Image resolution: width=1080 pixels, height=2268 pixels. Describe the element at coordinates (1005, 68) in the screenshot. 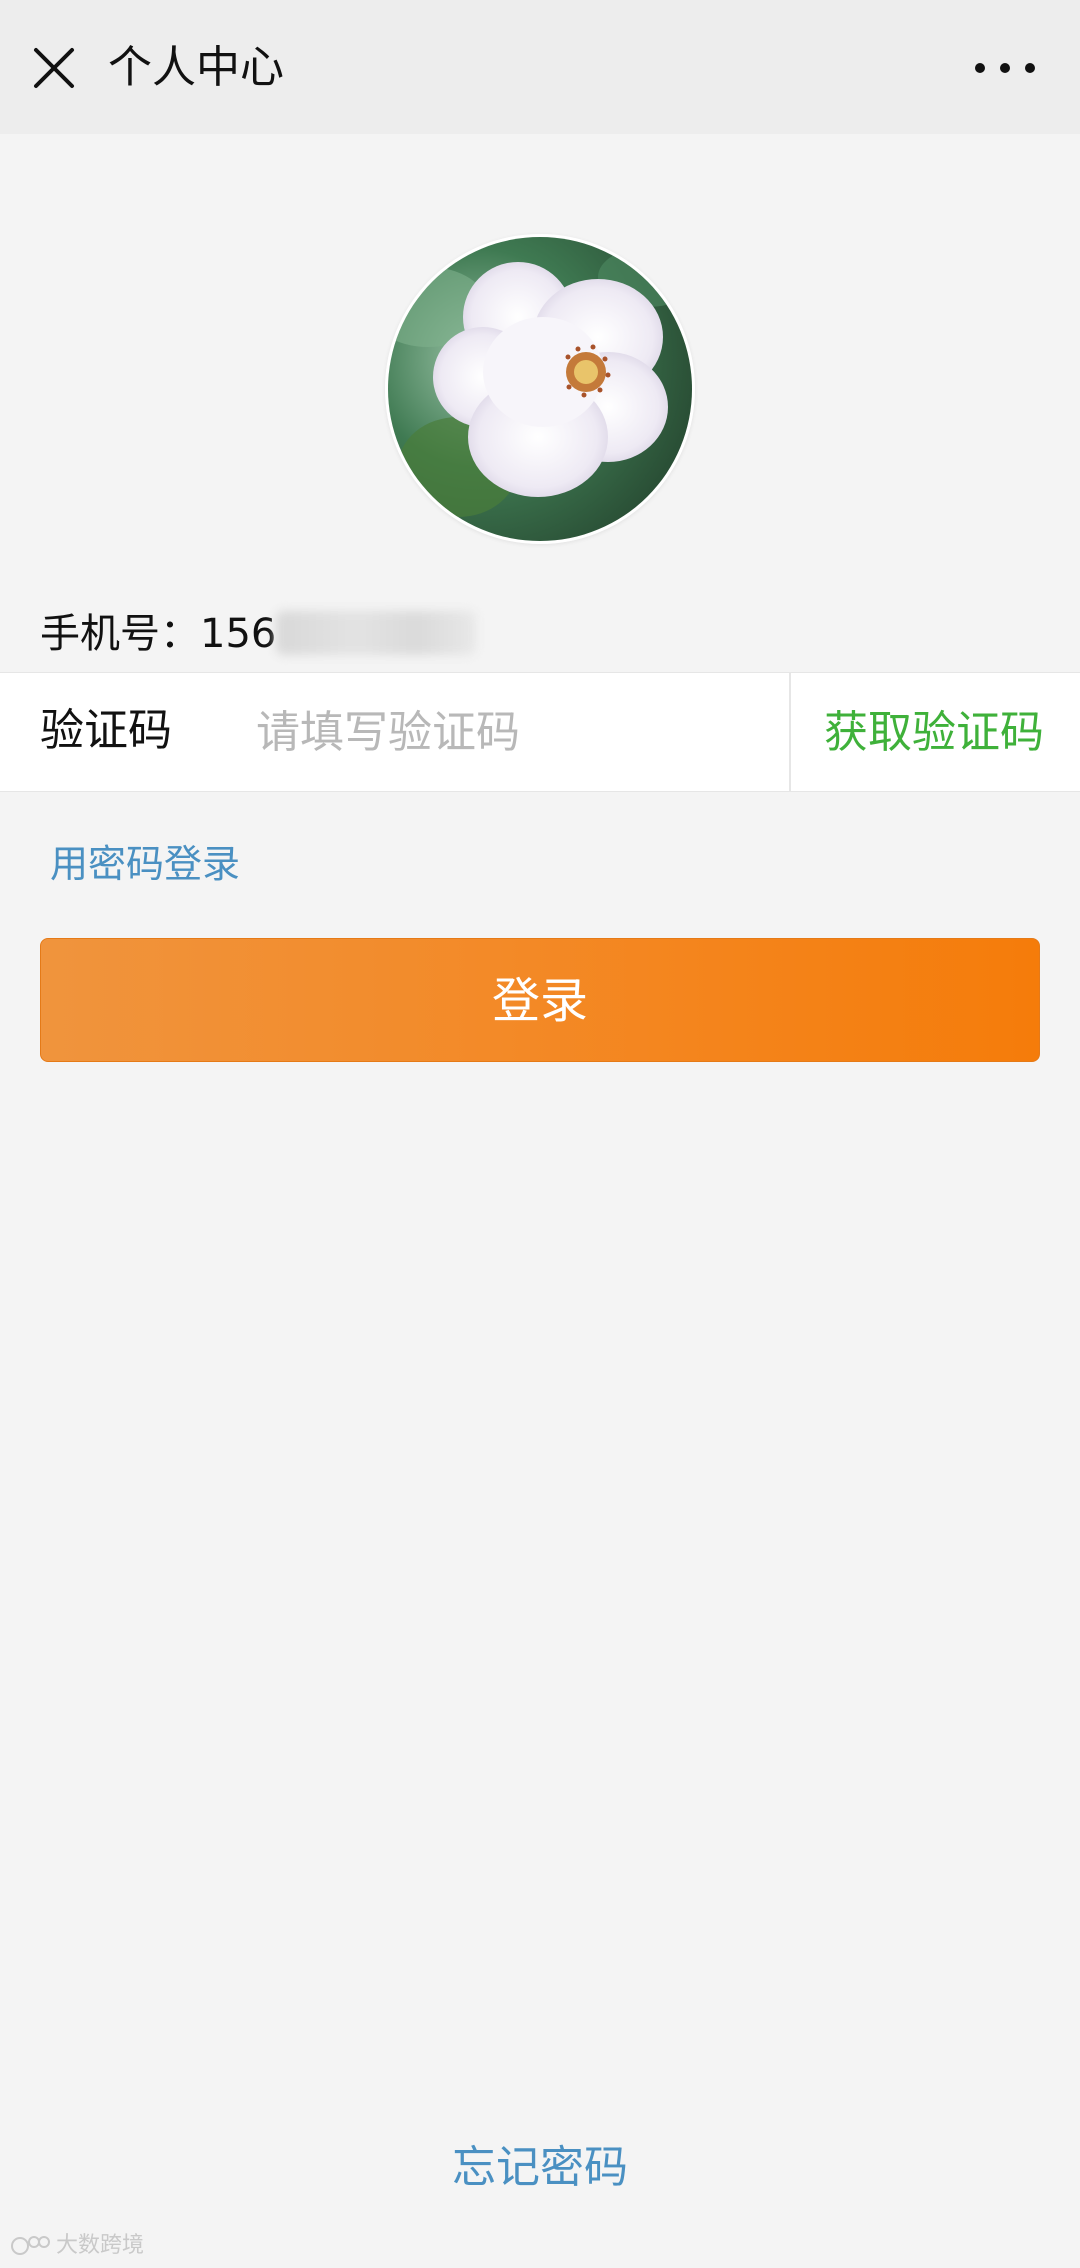

I see `more-icon` at that location.